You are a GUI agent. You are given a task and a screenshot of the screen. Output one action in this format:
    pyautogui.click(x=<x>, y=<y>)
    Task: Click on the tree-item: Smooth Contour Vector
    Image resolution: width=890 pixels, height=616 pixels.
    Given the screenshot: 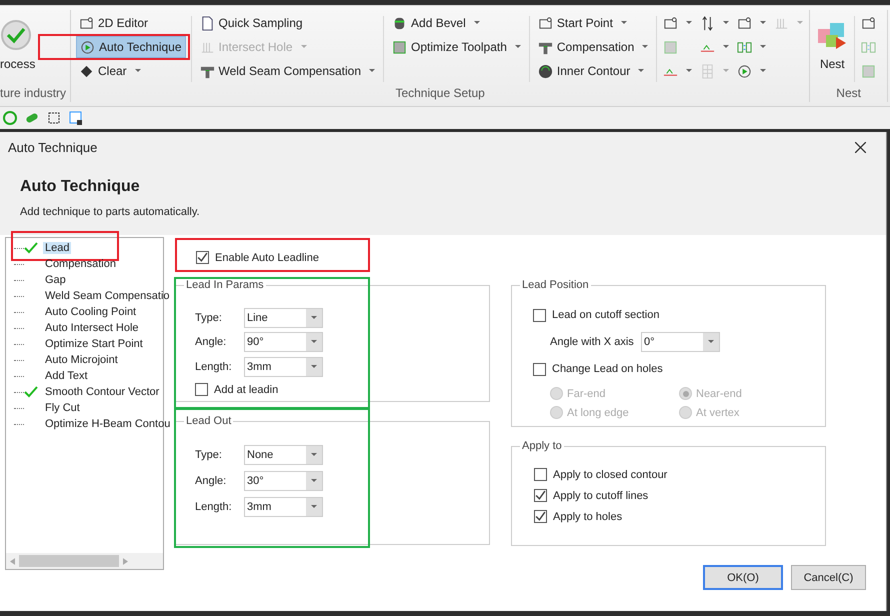 What is the action you would take?
    pyautogui.click(x=102, y=392)
    